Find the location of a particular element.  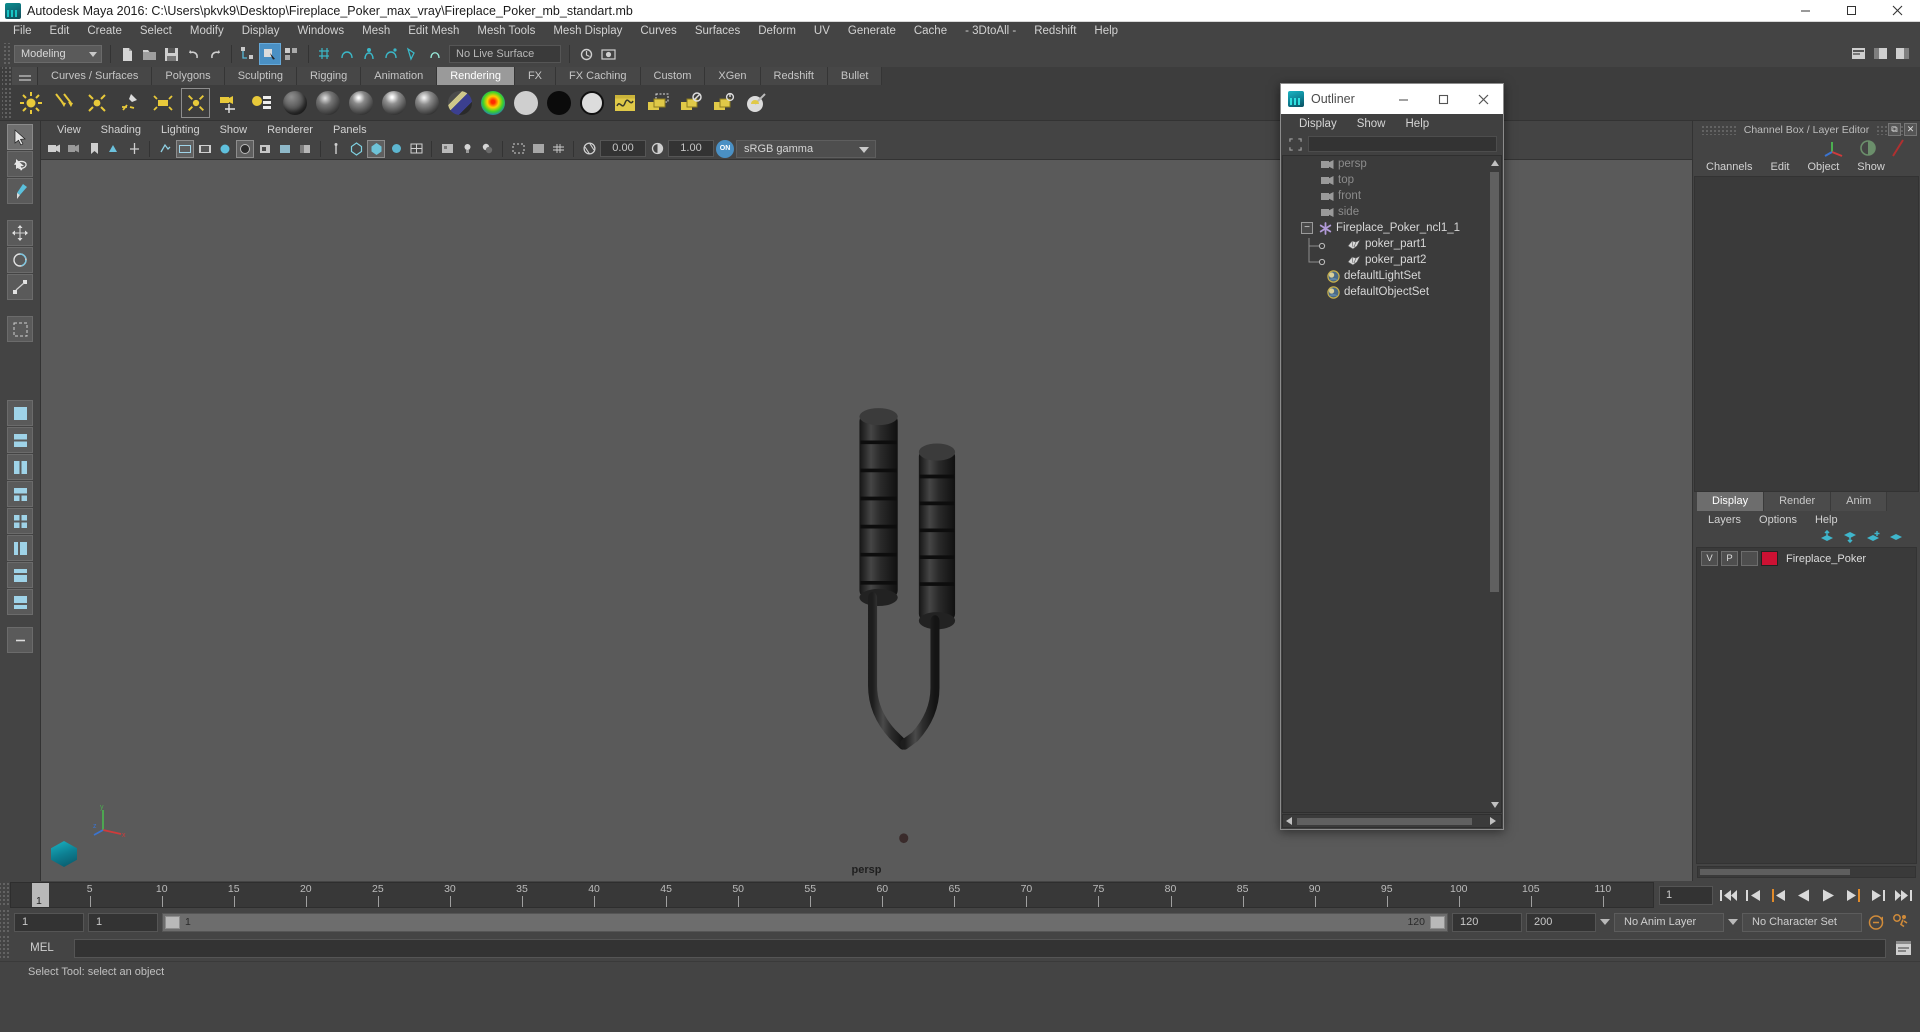

redo-button is located at coordinates (215, 54).